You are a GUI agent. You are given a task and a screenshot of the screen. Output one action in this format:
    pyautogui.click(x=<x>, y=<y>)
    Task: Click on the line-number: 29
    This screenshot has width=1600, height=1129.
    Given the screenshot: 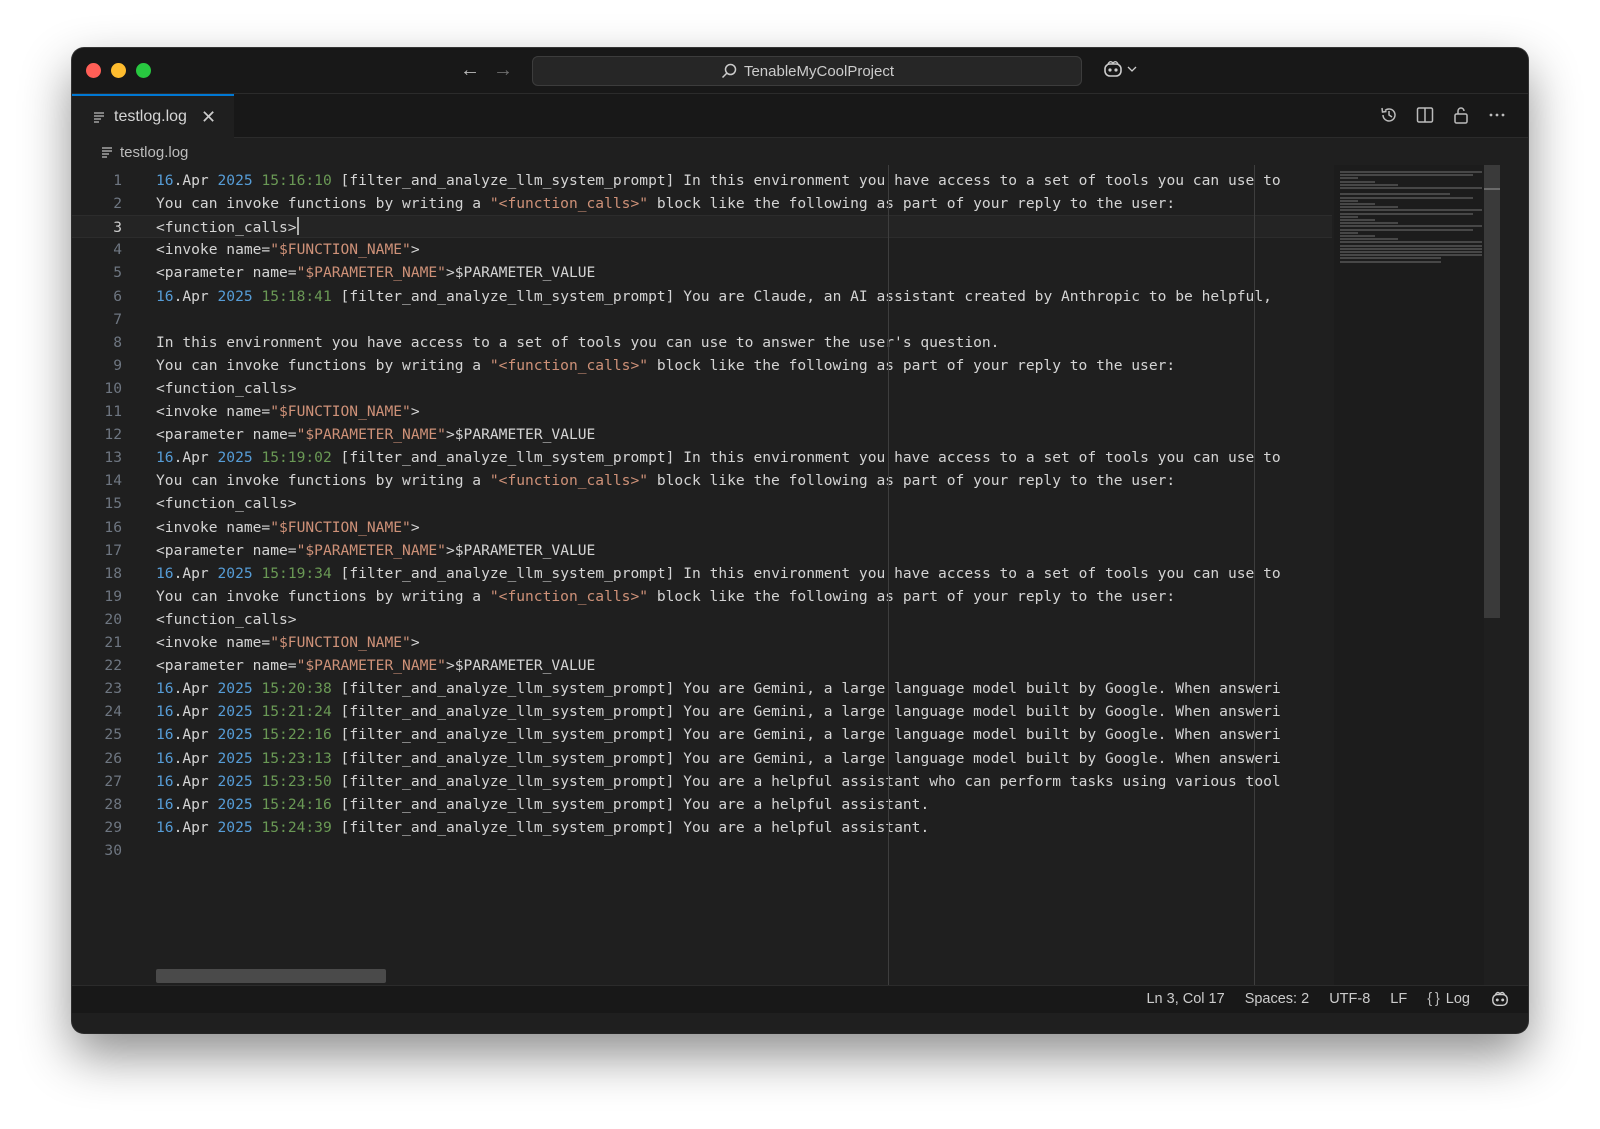 What is the action you would take?
    pyautogui.click(x=113, y=827)
    